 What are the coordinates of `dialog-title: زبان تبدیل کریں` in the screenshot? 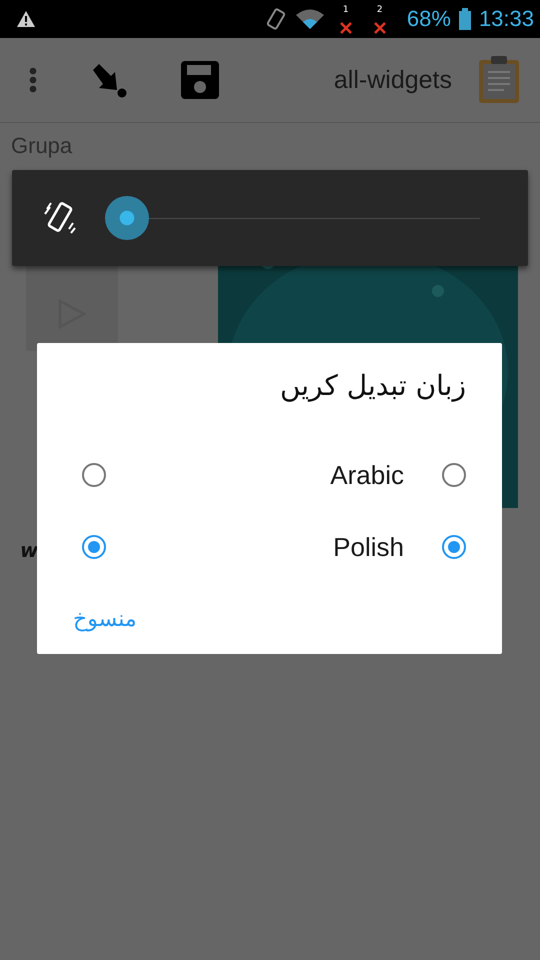 It's located at (372, 386).